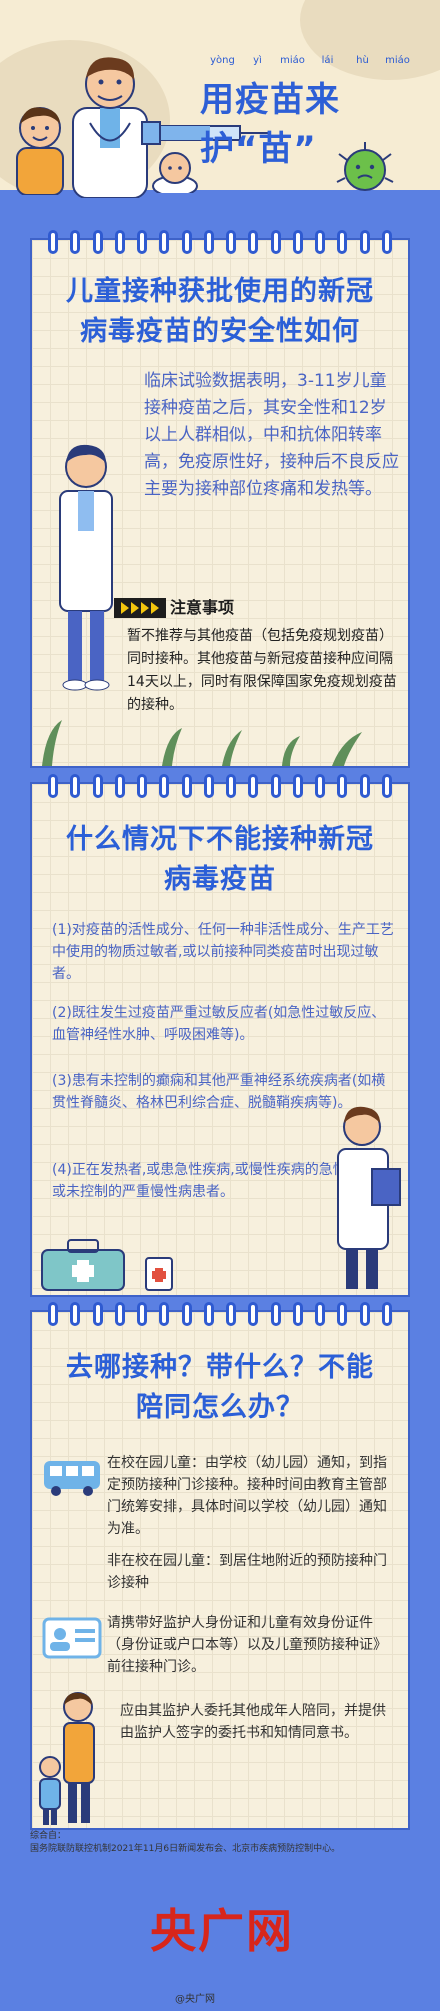 Image resolution: width=440 pixels, height=2011 pixels. I want to click on entrust-text: 应由其监护人委托其他成年人陪同，并提供由监护人签字的委托书和知情同意书。, so click(253, 1722).